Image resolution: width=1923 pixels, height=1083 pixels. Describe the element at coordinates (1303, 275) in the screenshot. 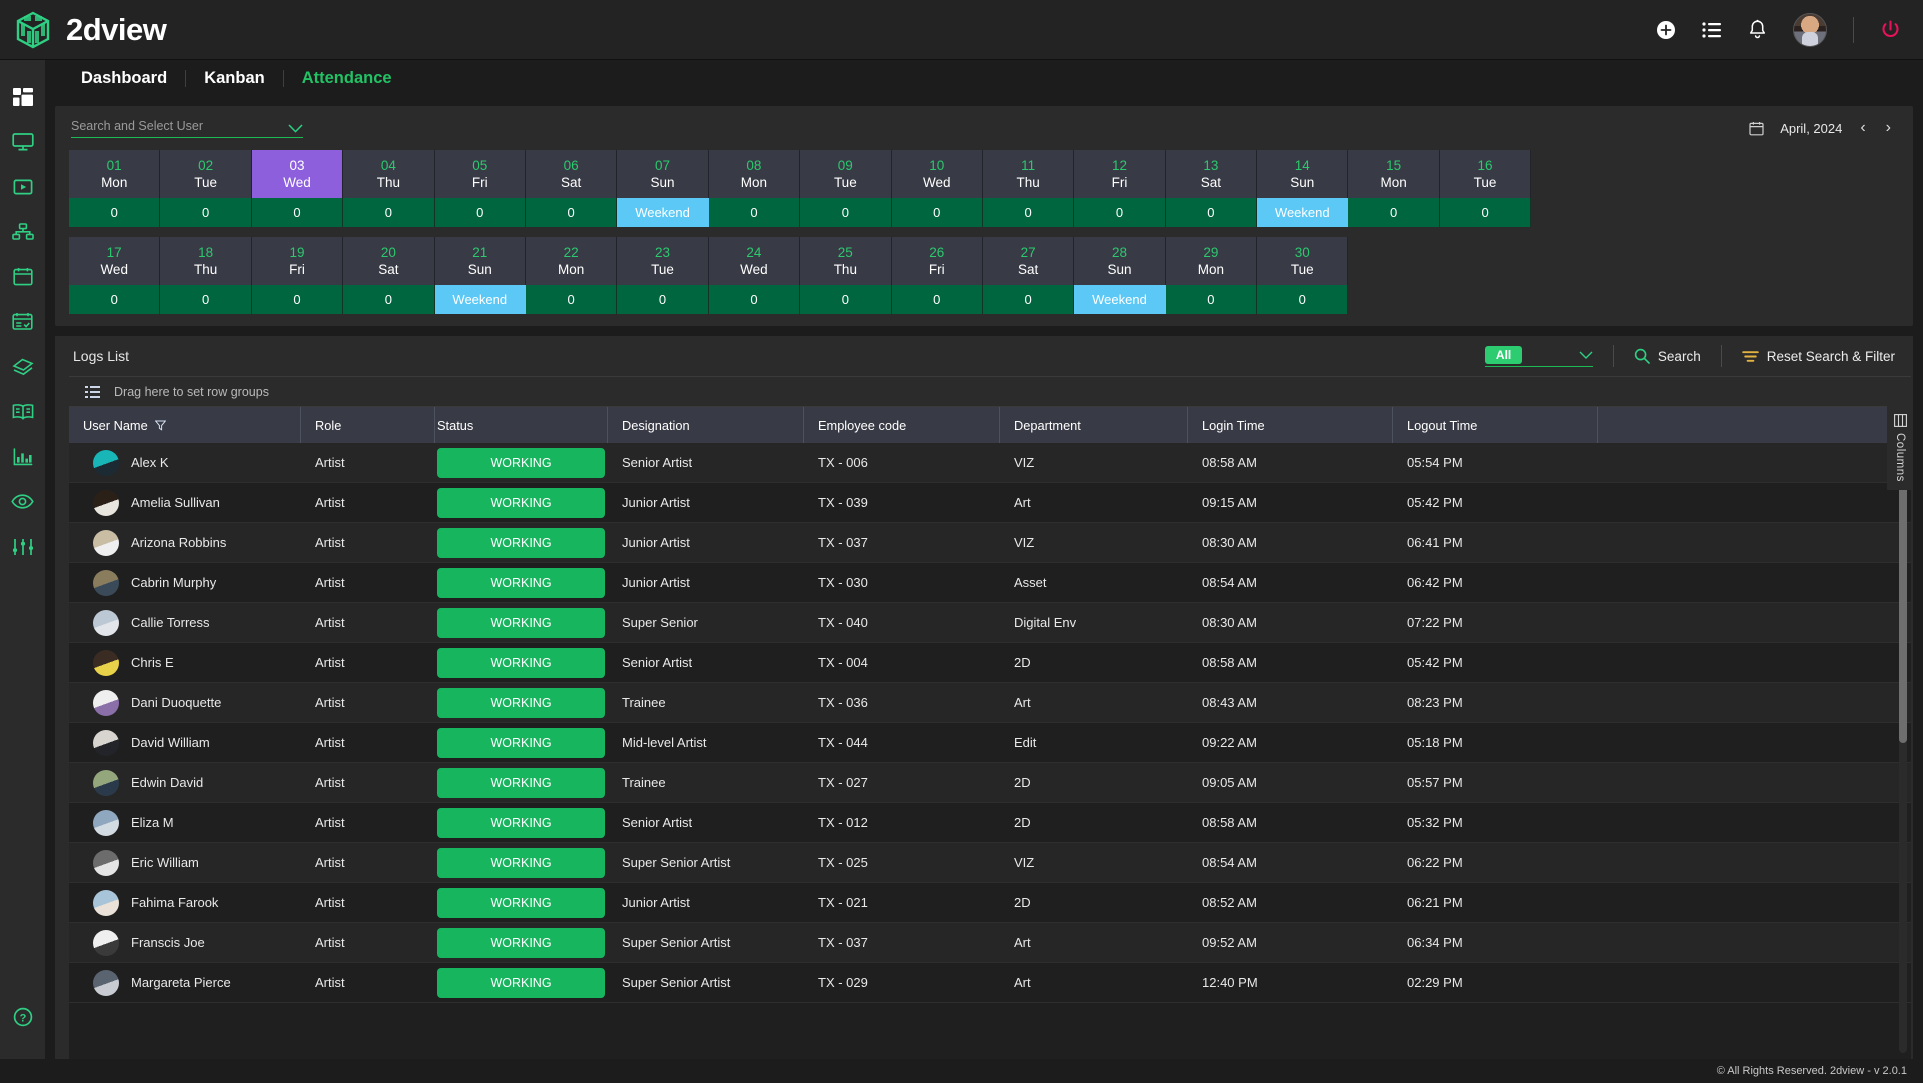

I see `calendar-day-cell: 30 Tue 0` at that location.